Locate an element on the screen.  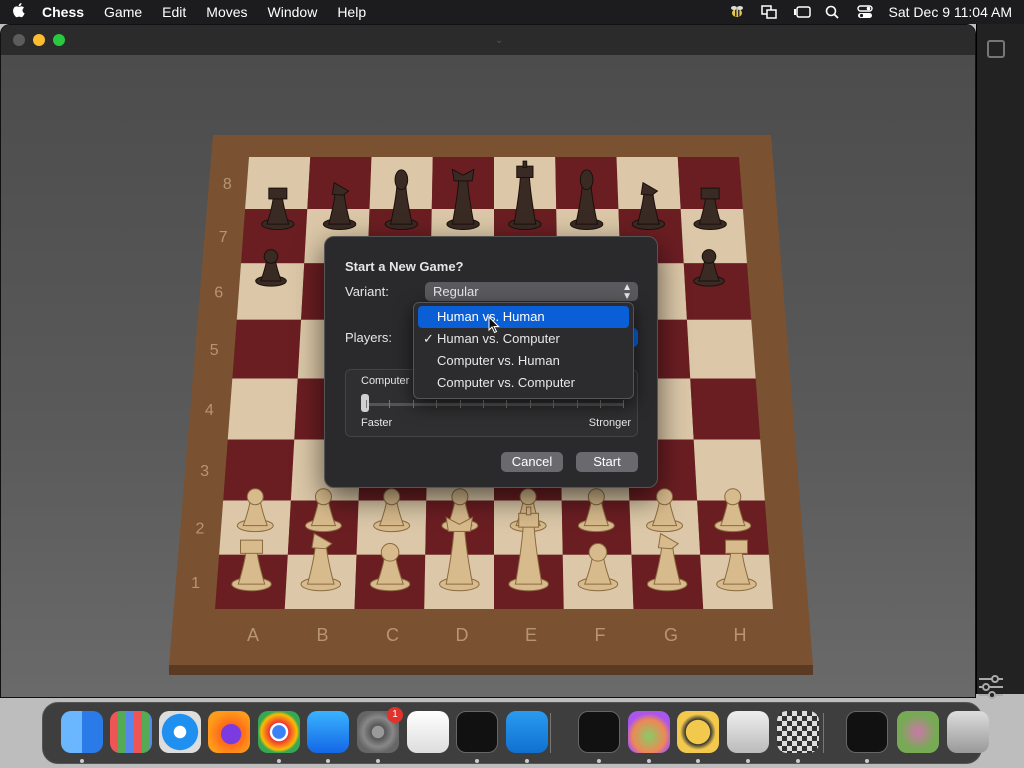
variant-label: Variant: is located at coordinates (367, 291).